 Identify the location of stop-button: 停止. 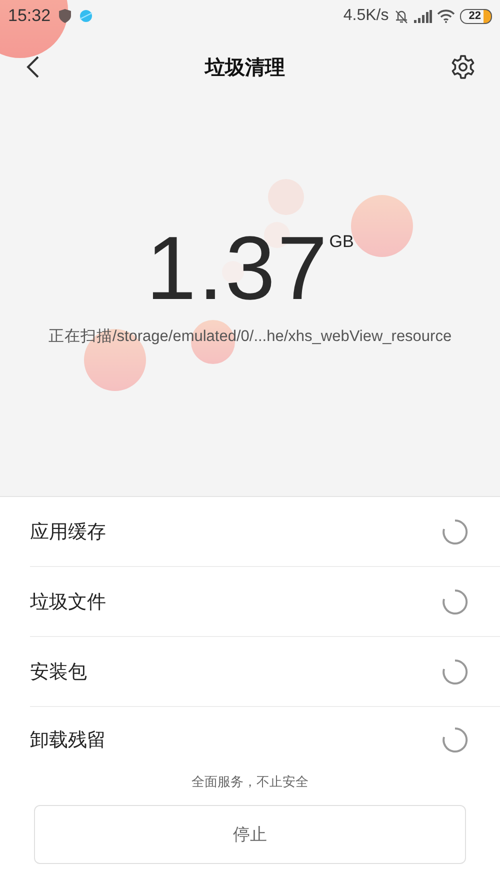
(250, 834).